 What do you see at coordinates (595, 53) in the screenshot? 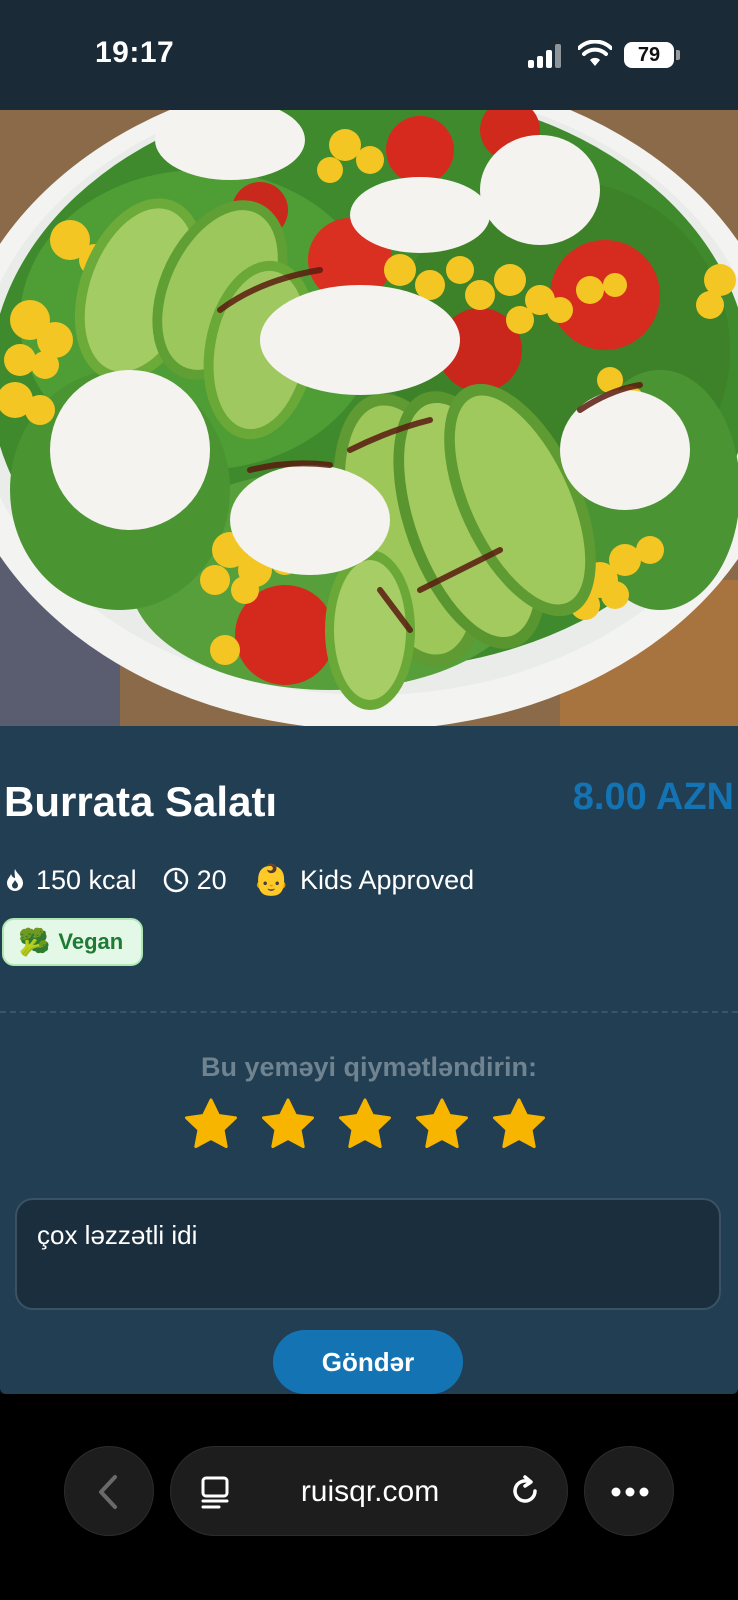
I see `wifi-icon` at bounding box center [595, 53].